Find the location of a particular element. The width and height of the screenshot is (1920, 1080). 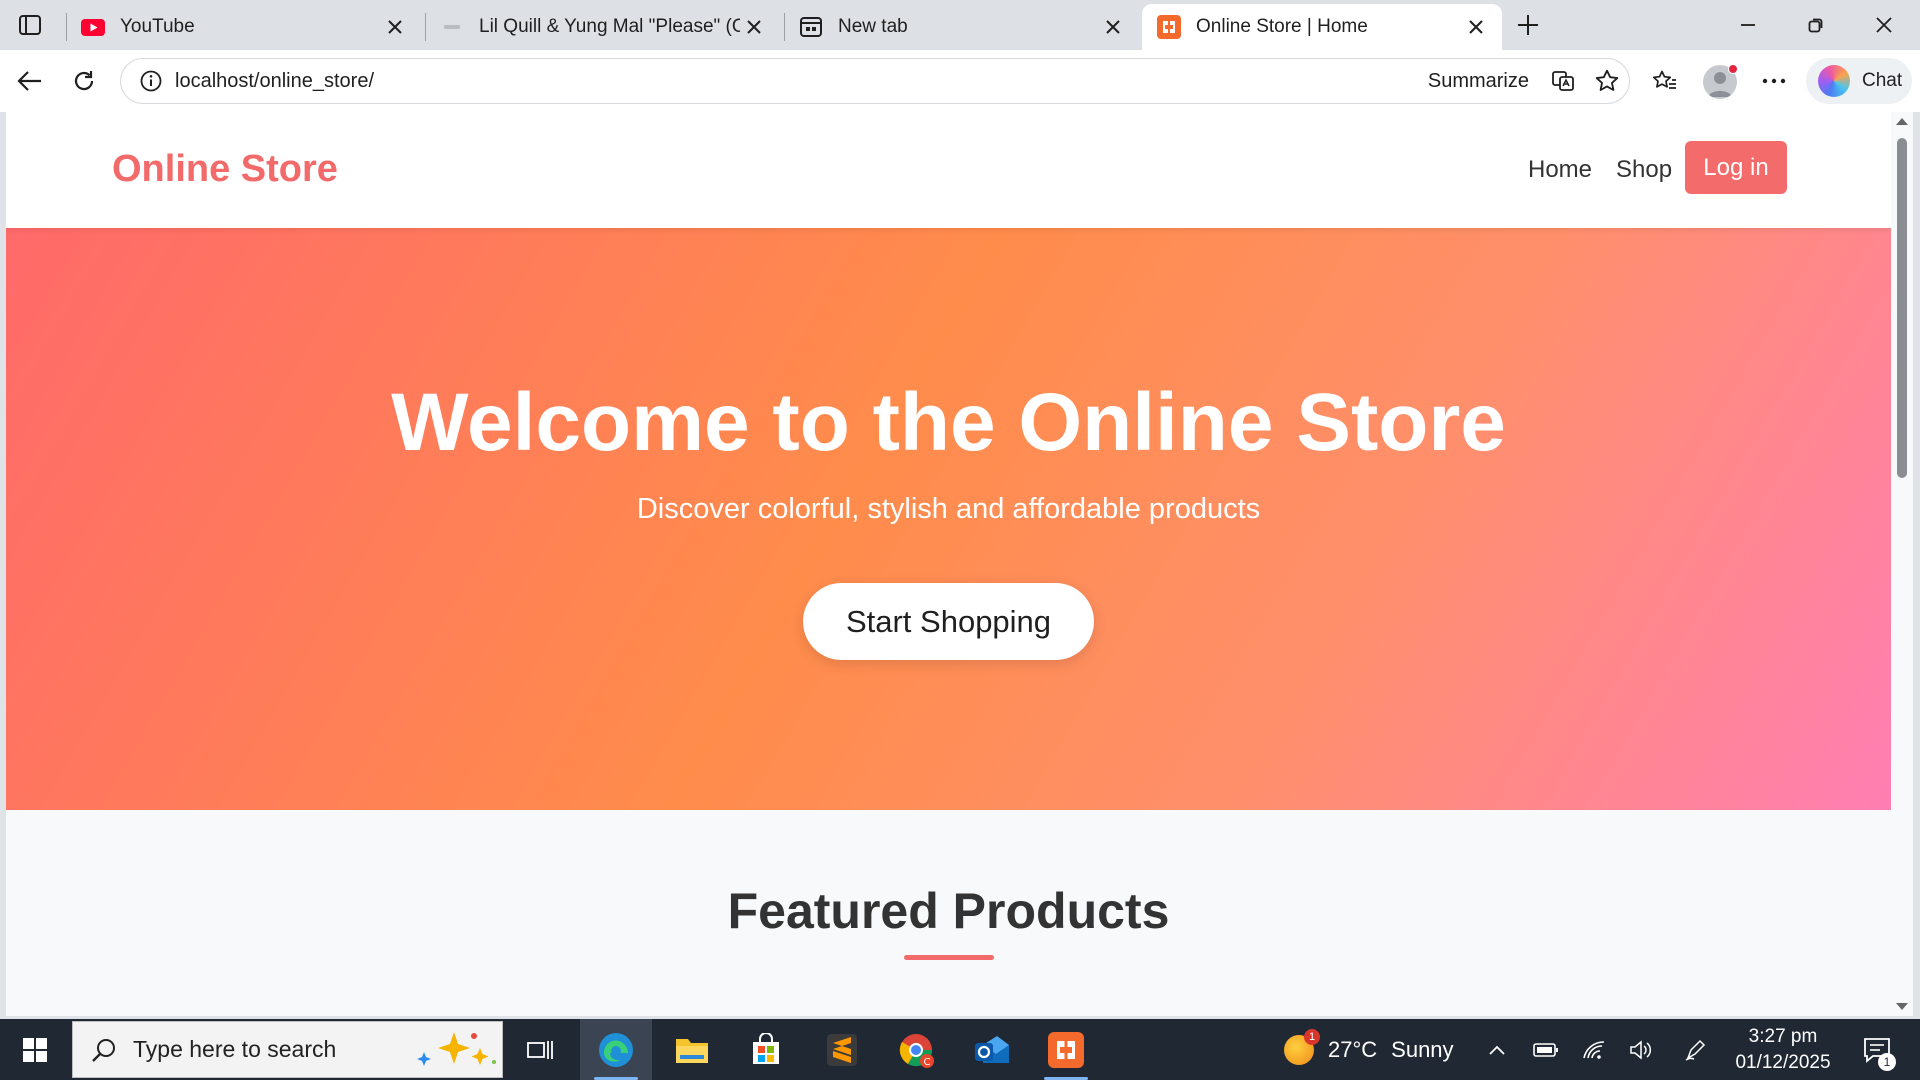

start-shopping-button: Start Shopping is located at coordinates (948, 621).